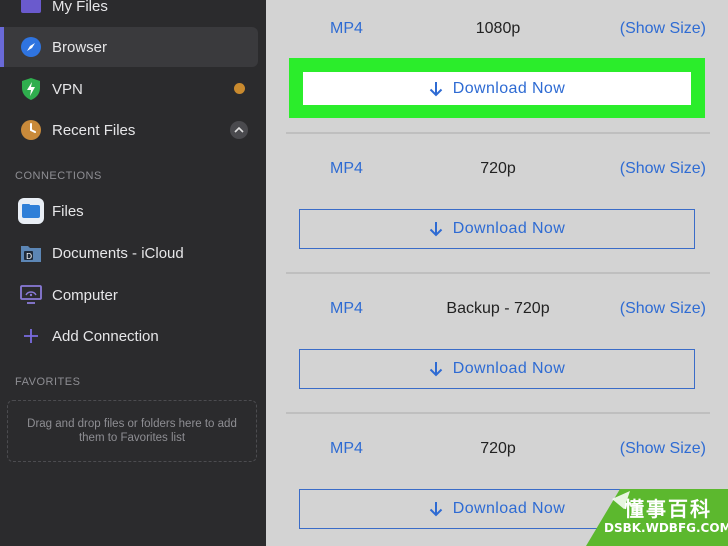 The height and width of the screenshot is (546, 728). Describe the element at coordinates (58, 176) in the screenshot. I see `connections-heading: CONNECTIONS` at that location.